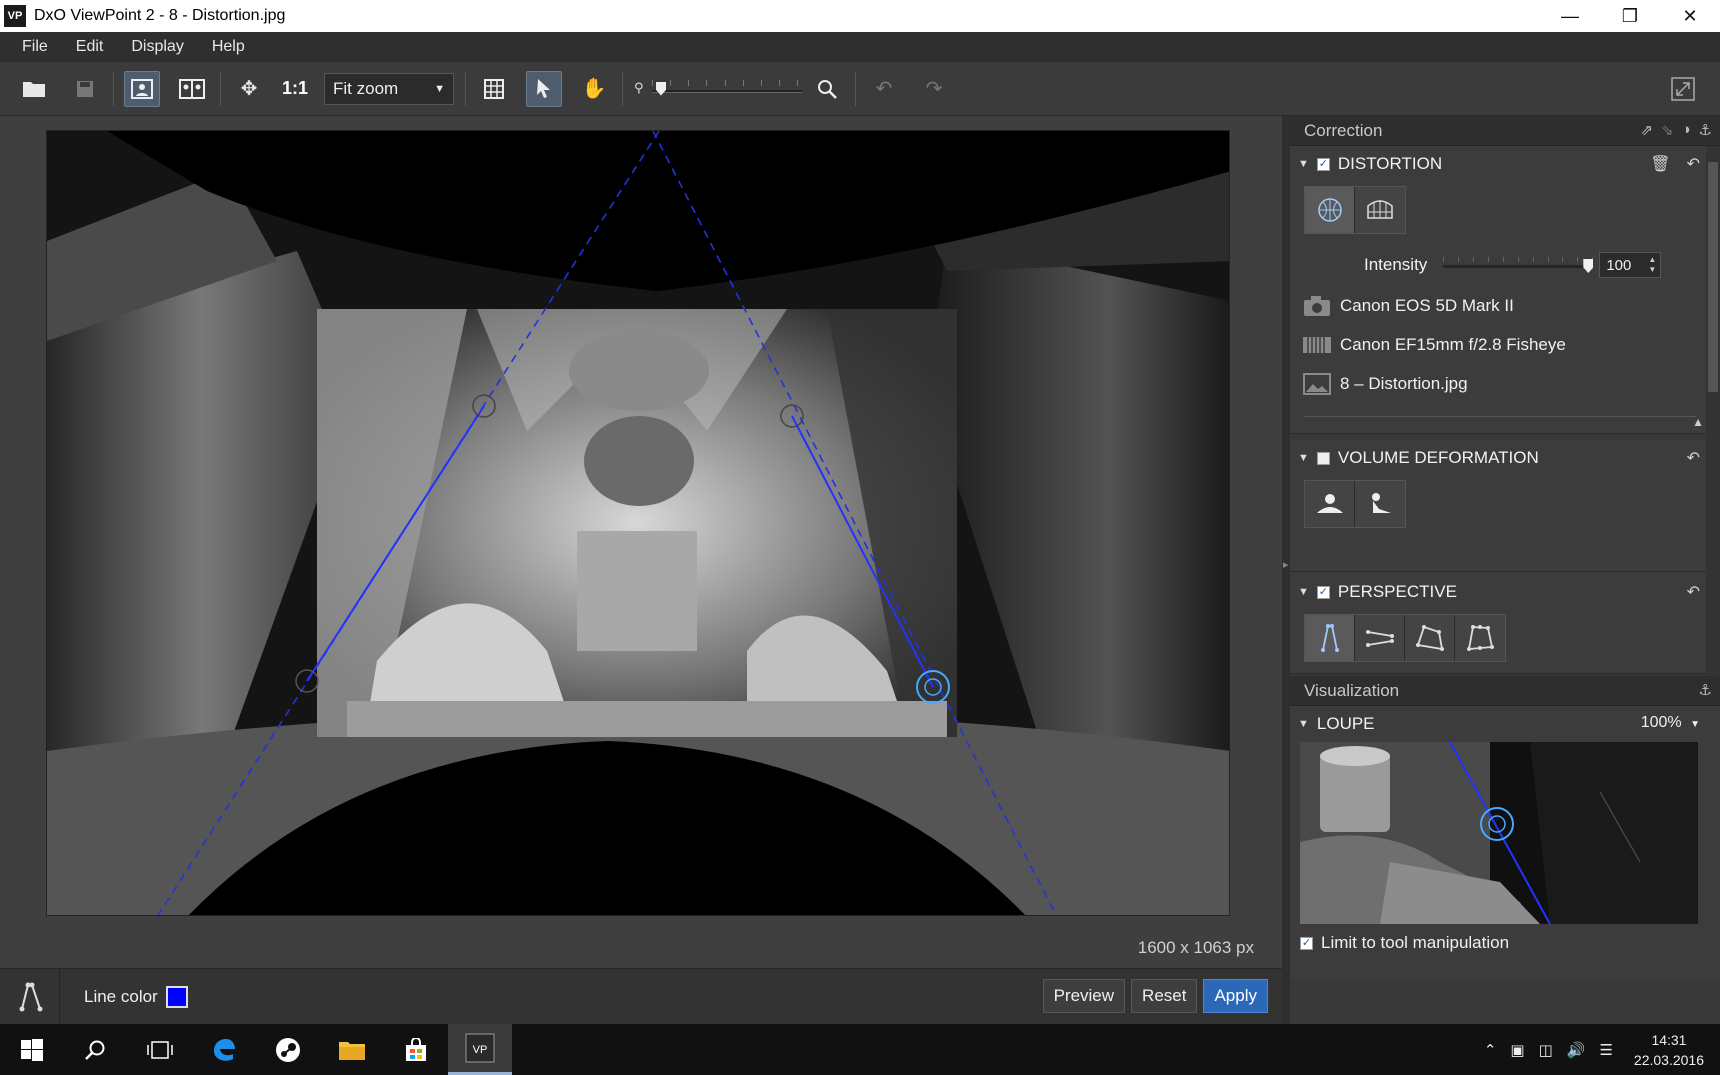  What do you see at coordinates (1235, 996) in the screenshot?
I see `apply-button: Apply` at bounding box center [1235, 996].